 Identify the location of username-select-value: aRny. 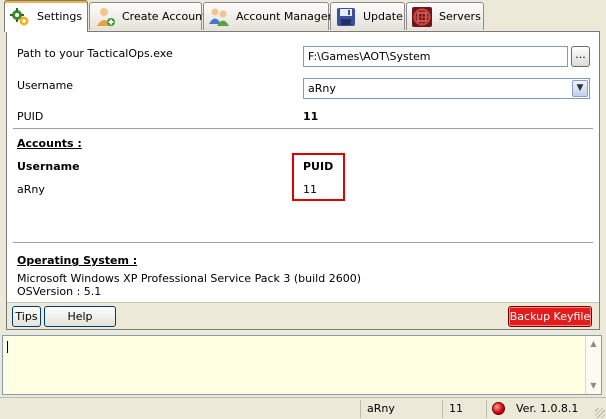
(322, 88).